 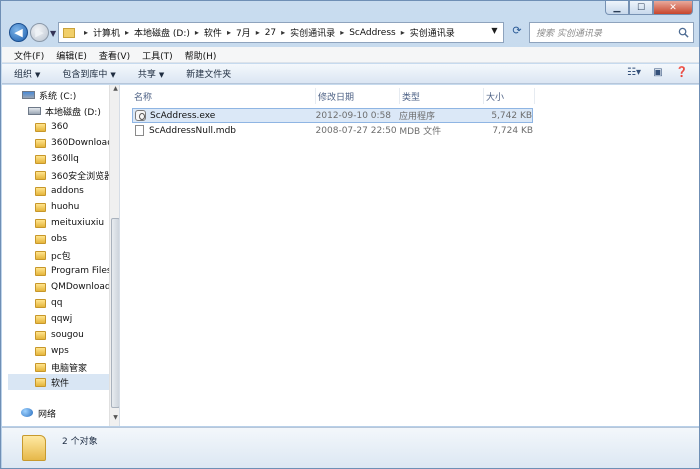 What do you see at coordinates (162, 32) in the screenshot?
I see `breadcrumb-drive-d: 本地磁盘 (D:)` at bounding box center [162, 32].